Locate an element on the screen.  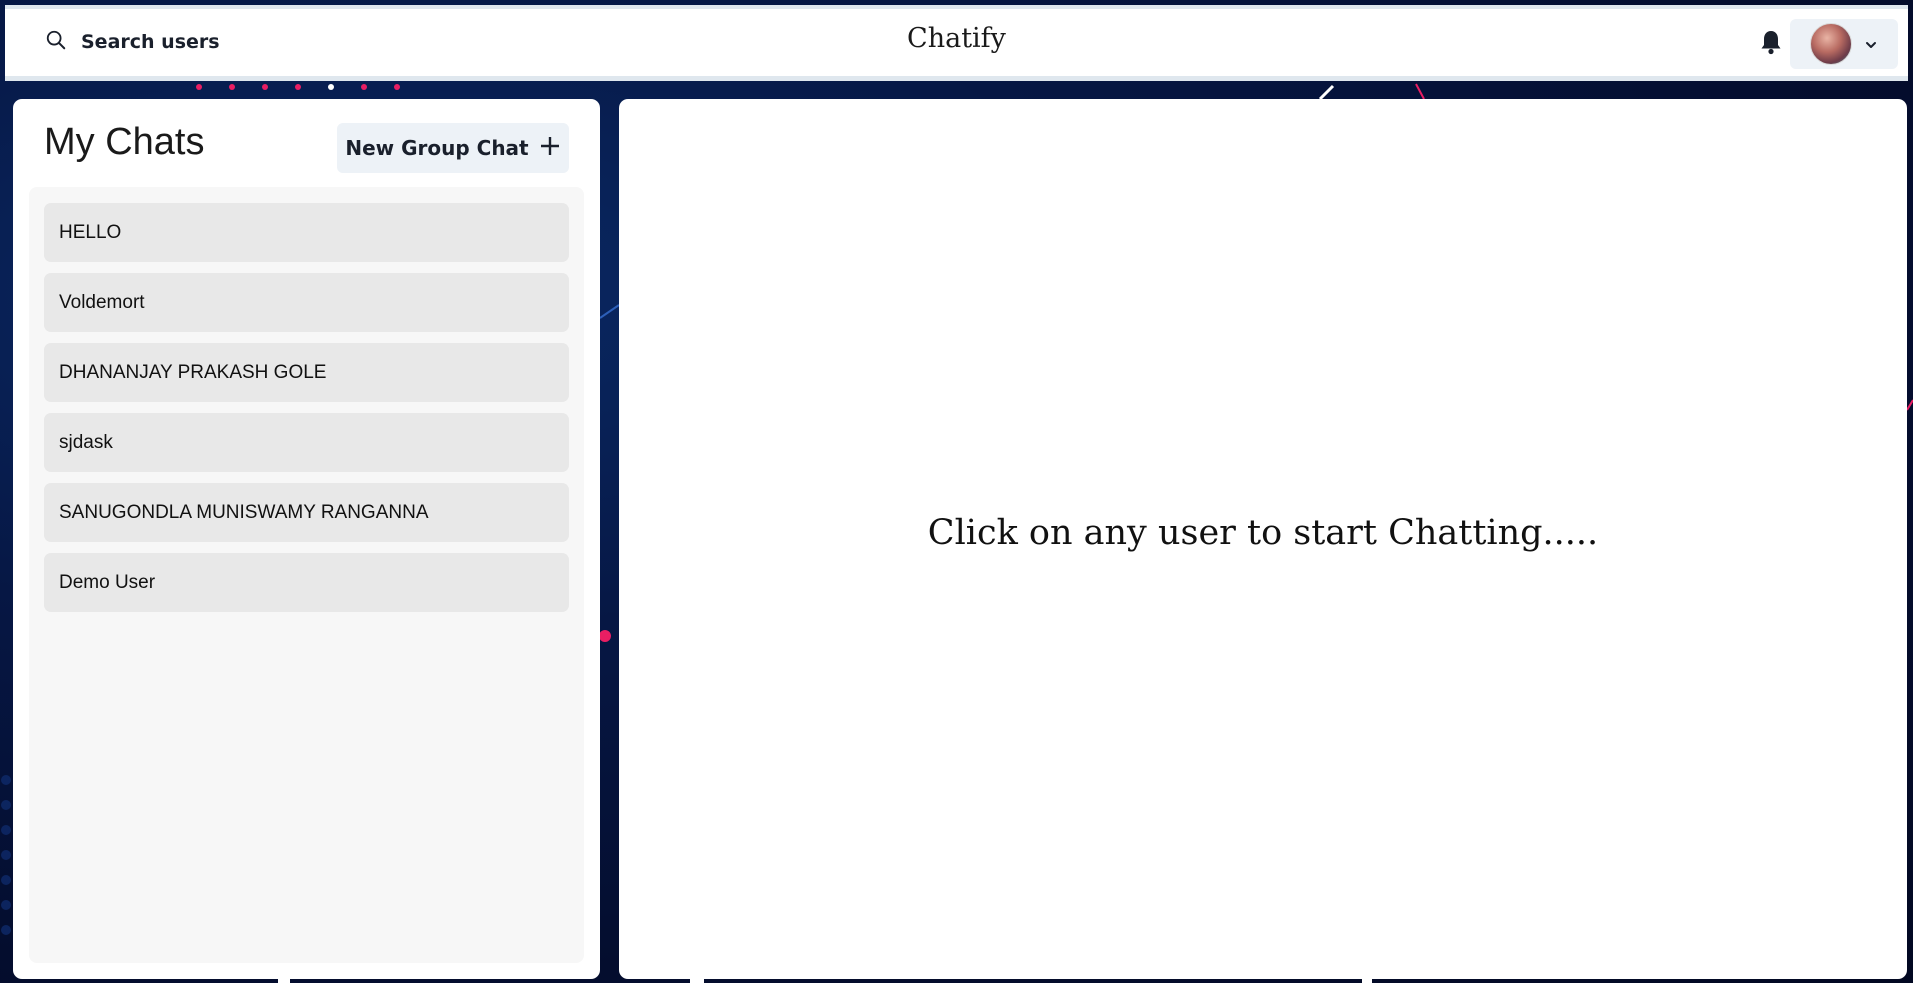
chat-item-name: sjdask is located at coordinates (86, 442).